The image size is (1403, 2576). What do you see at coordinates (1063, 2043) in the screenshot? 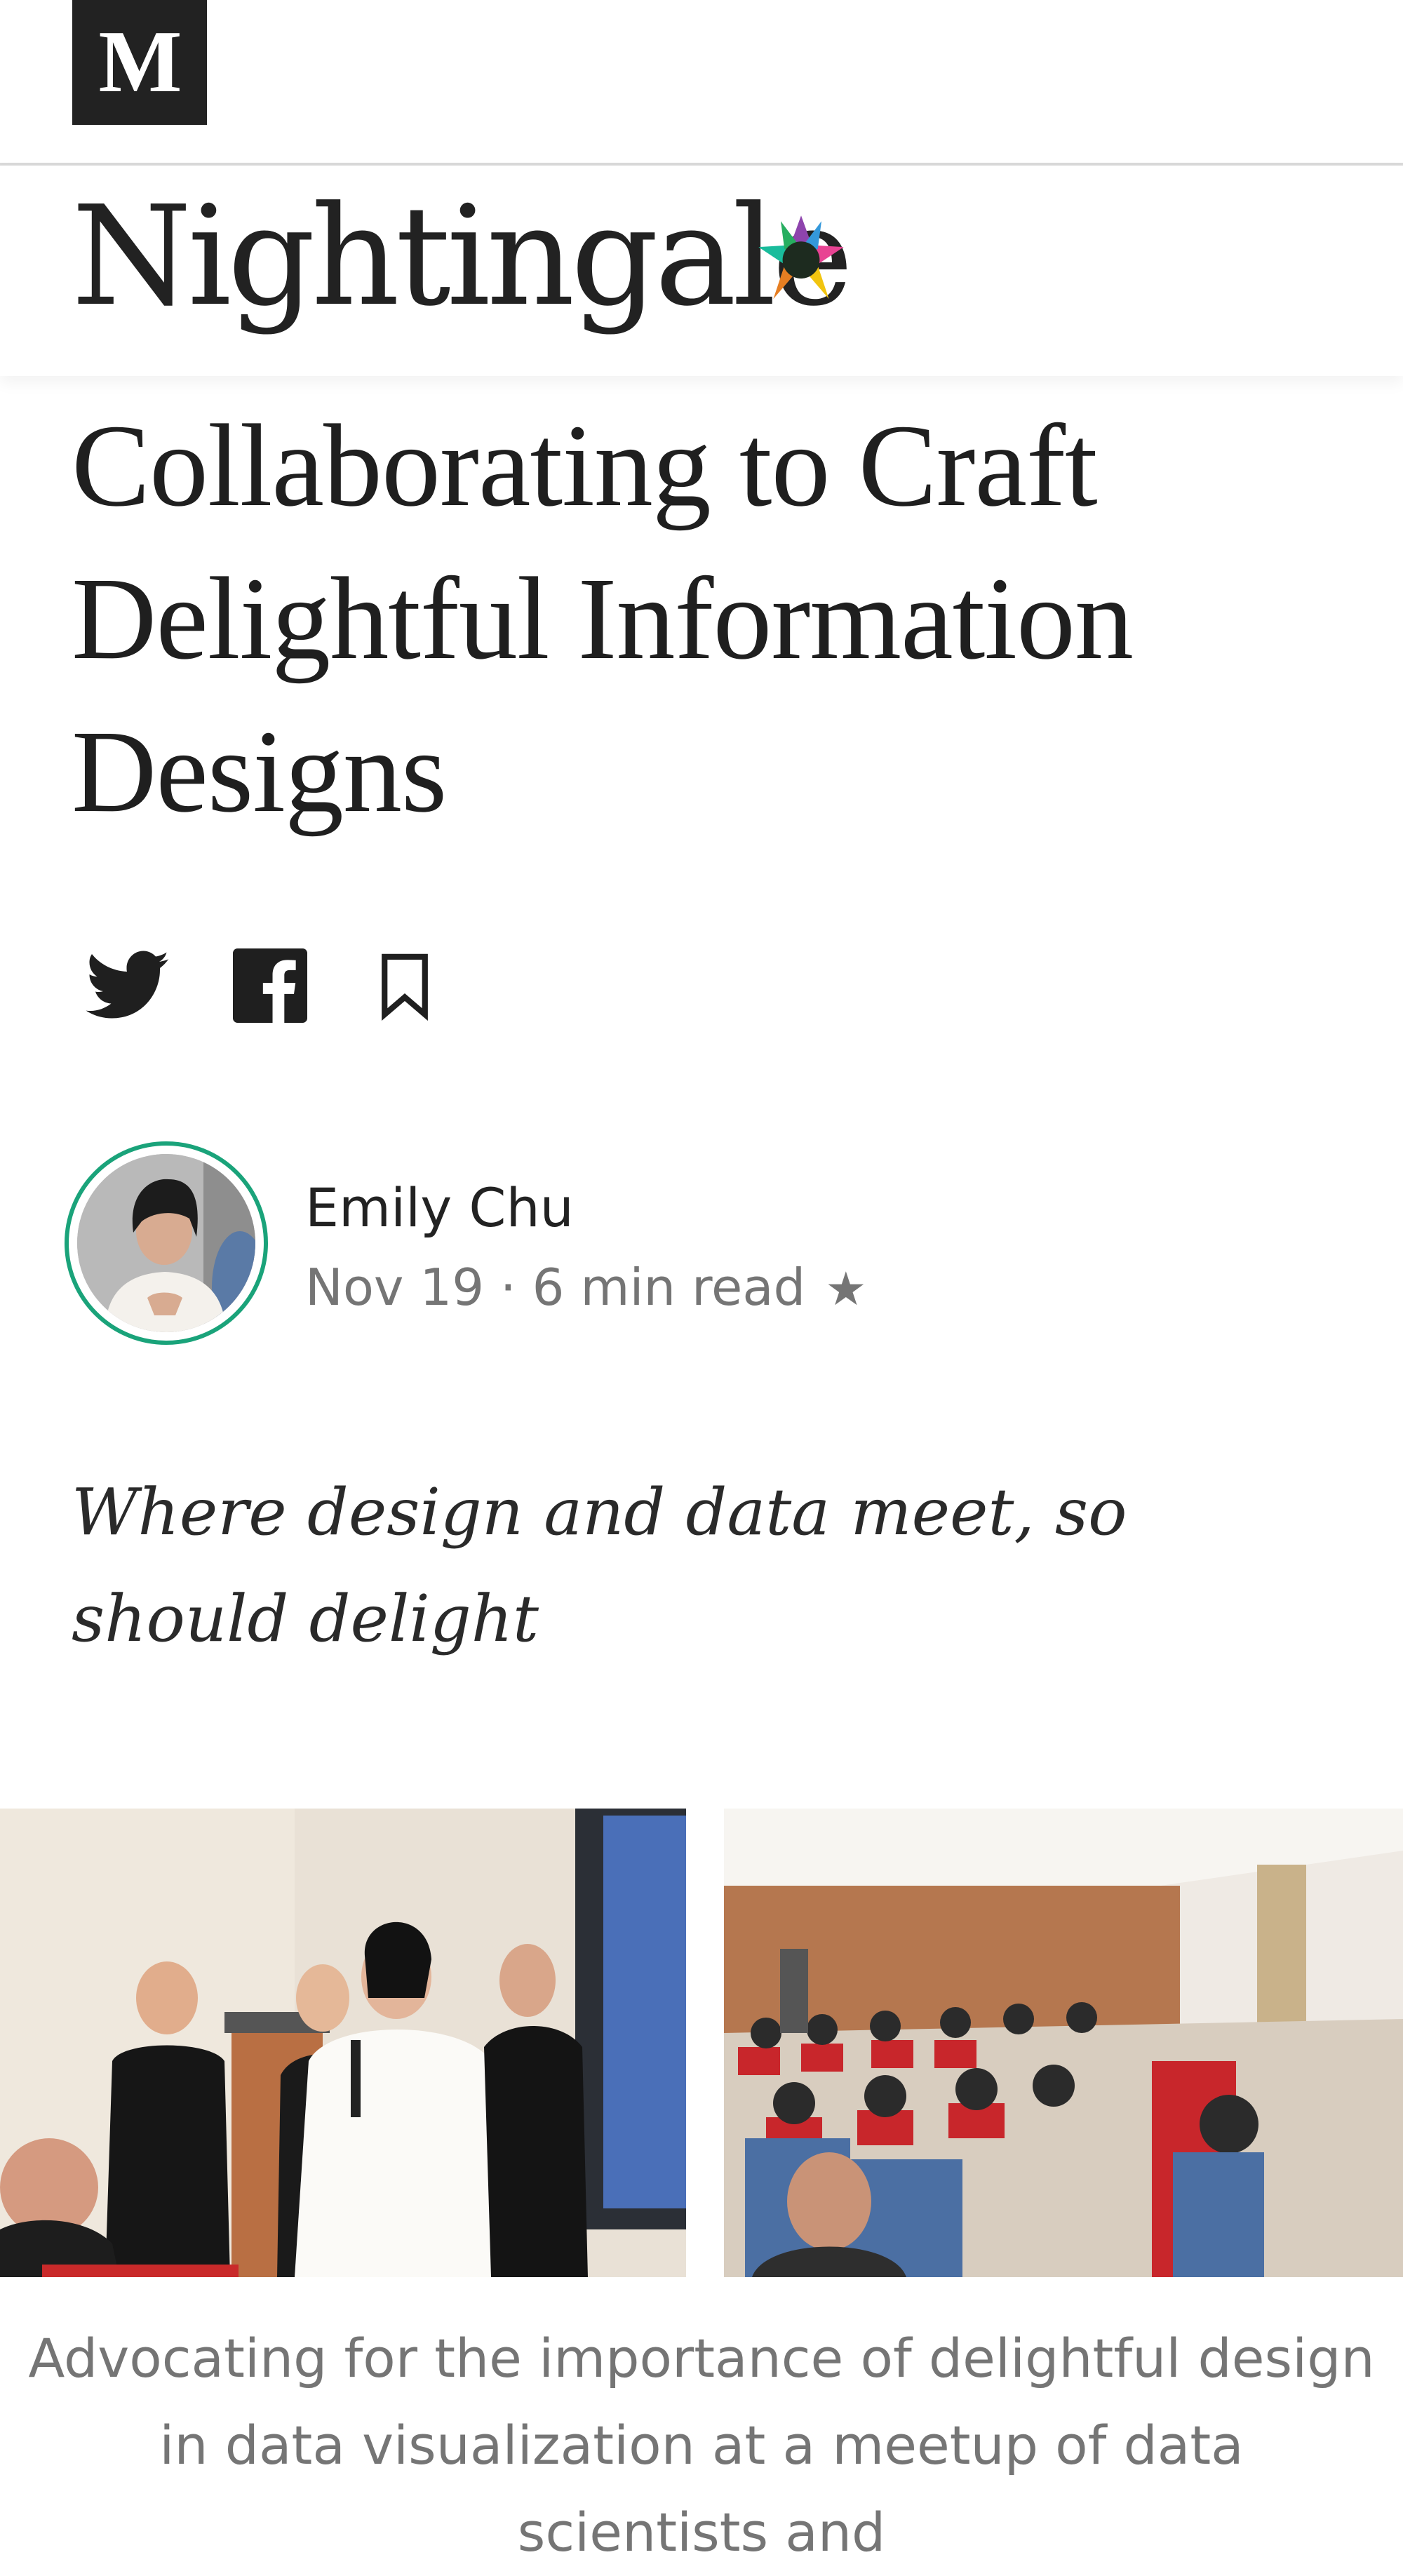
I see `event-photo-audience` at bounding box center [1063, 2043].